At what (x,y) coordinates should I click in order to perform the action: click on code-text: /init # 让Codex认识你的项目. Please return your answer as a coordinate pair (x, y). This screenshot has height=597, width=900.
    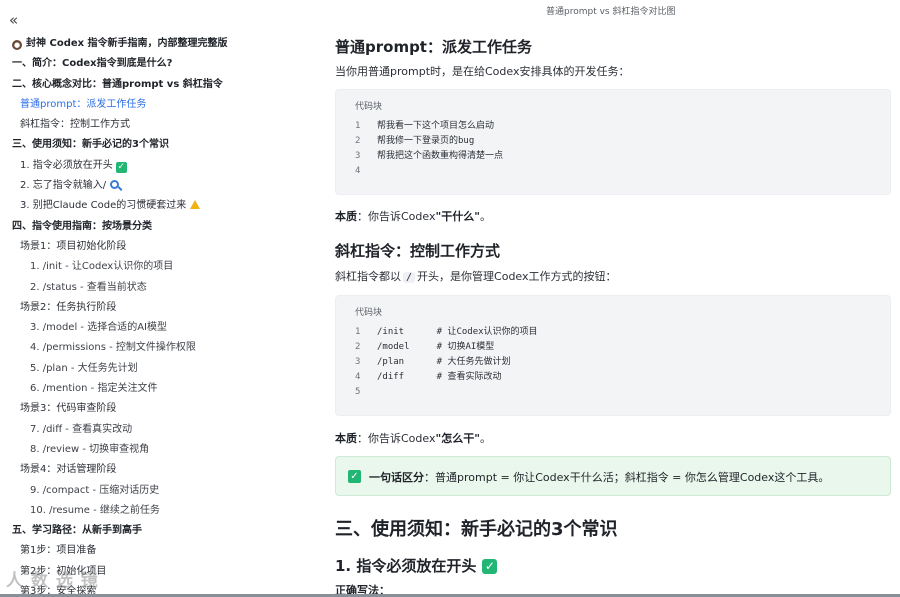
    Looking at the image, I should click on (457, 332).